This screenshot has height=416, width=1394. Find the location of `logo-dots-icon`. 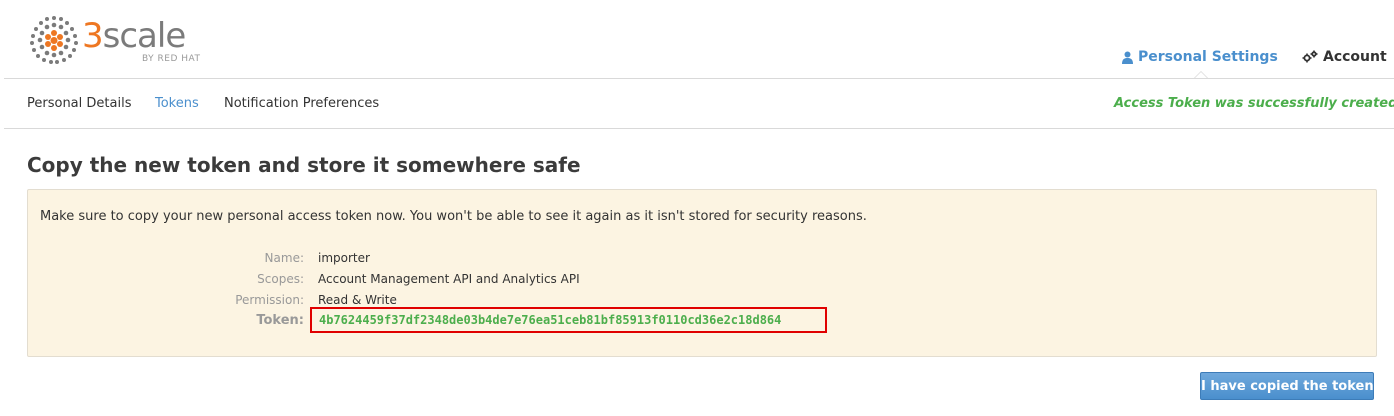

logo-dots-icon is located at coordinates (54, 40).